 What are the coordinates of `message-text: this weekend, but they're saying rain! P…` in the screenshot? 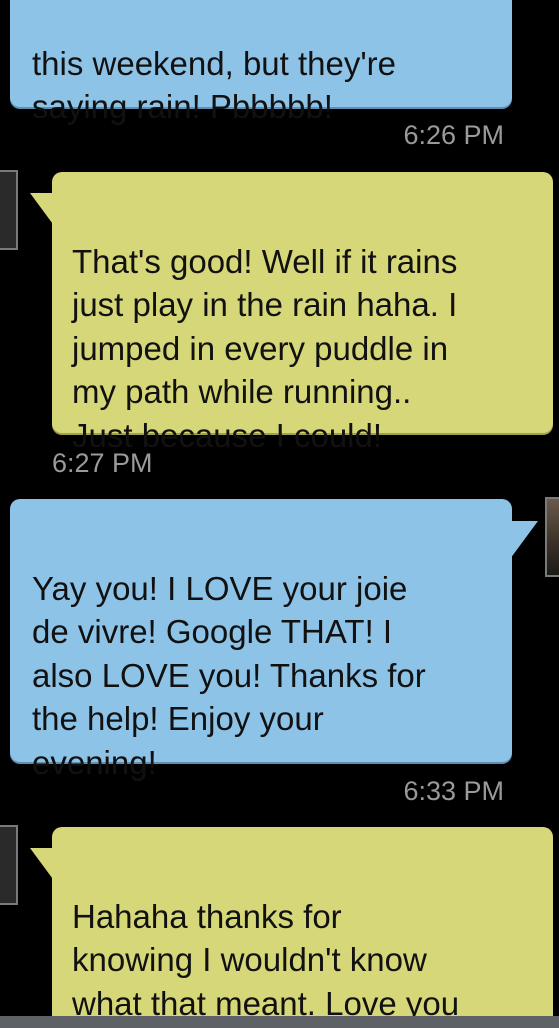 It's located at (214, 85).